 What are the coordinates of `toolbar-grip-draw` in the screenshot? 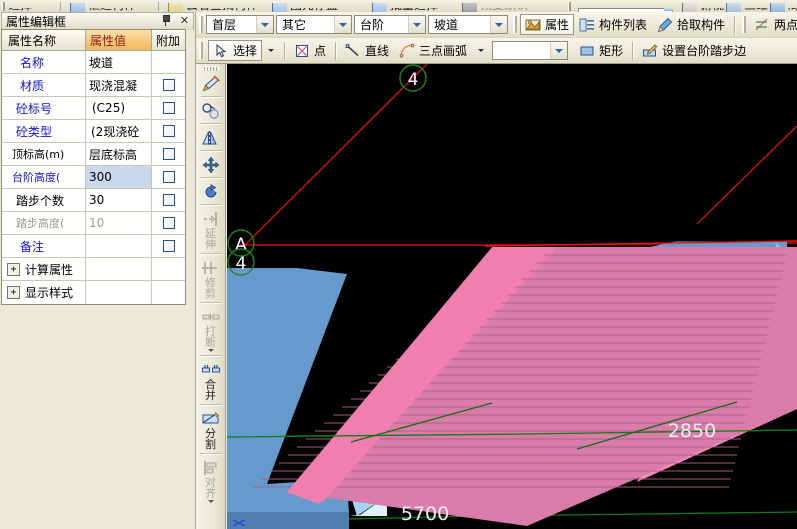 It's located at (201, 50).